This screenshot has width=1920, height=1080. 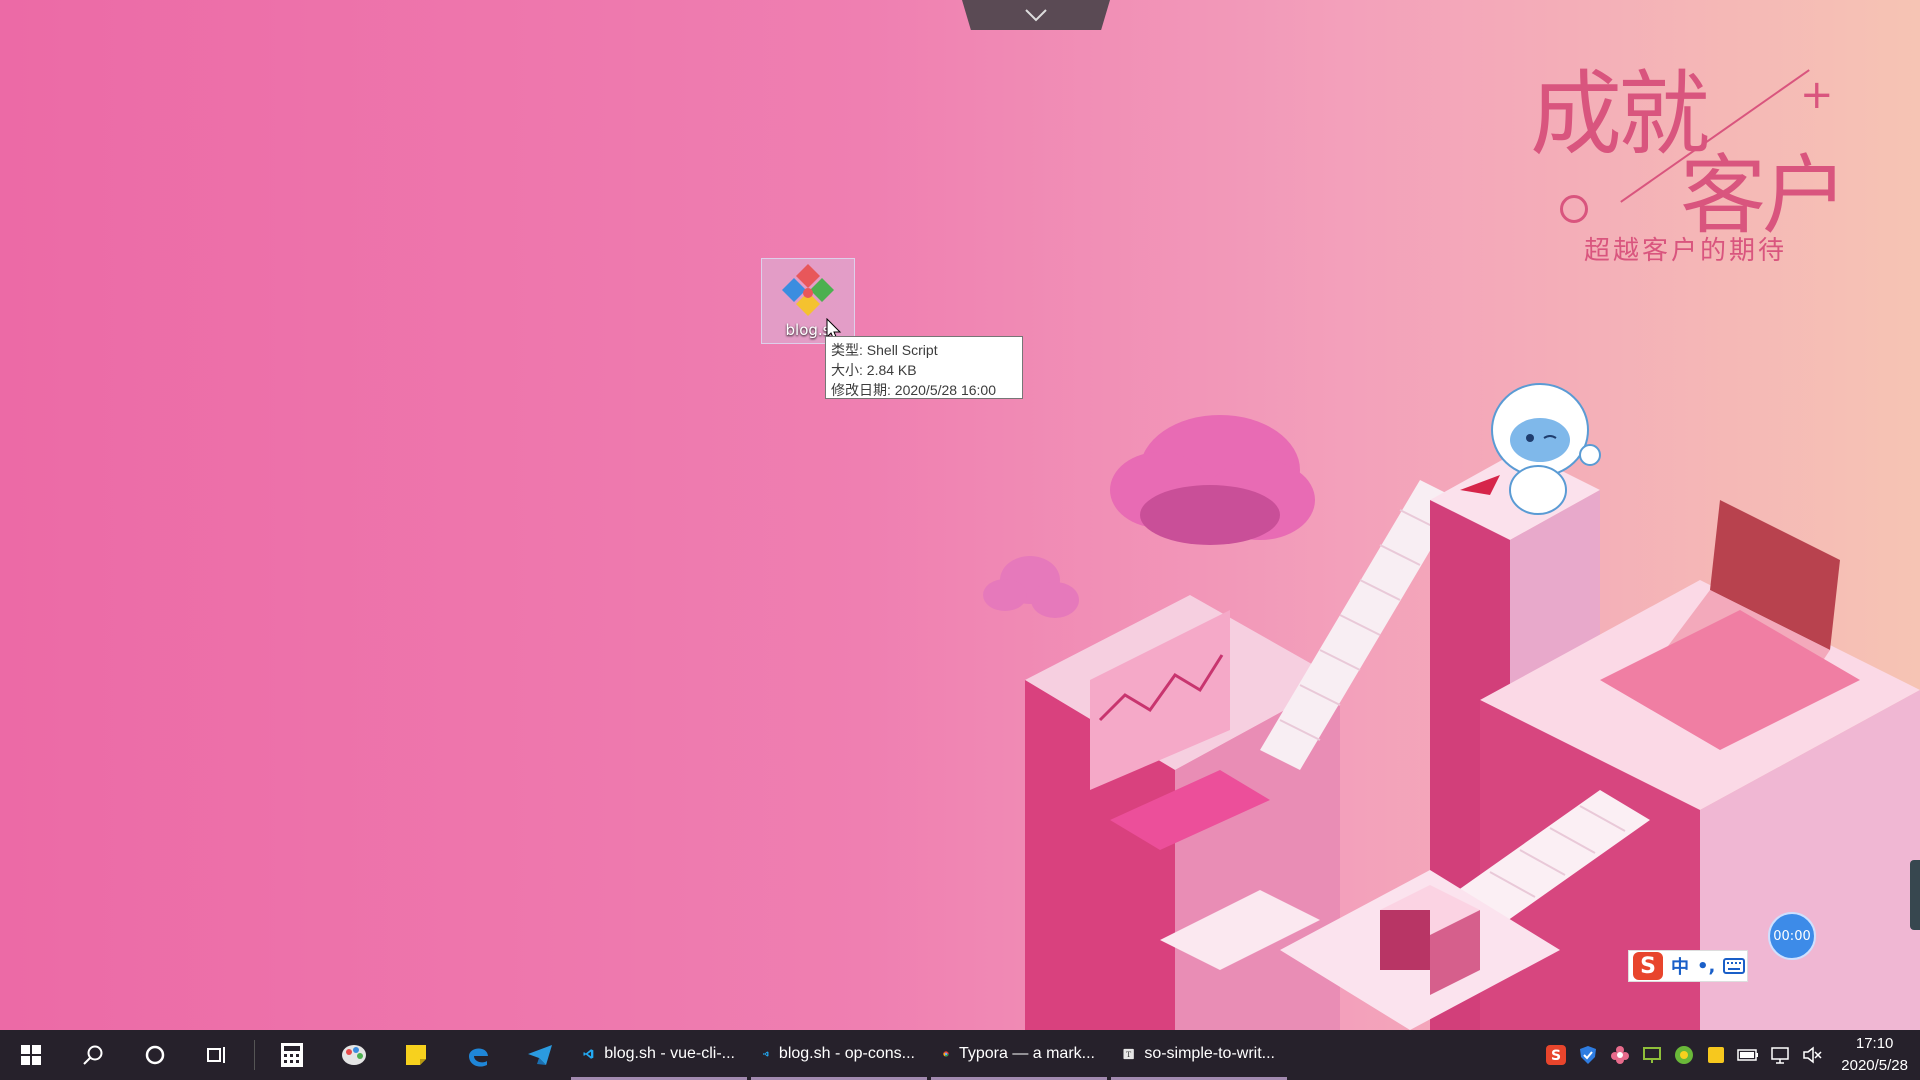 I want to click on taskbar-clock: 17:10 2020/5/28, so click(x=1874, y=1055).